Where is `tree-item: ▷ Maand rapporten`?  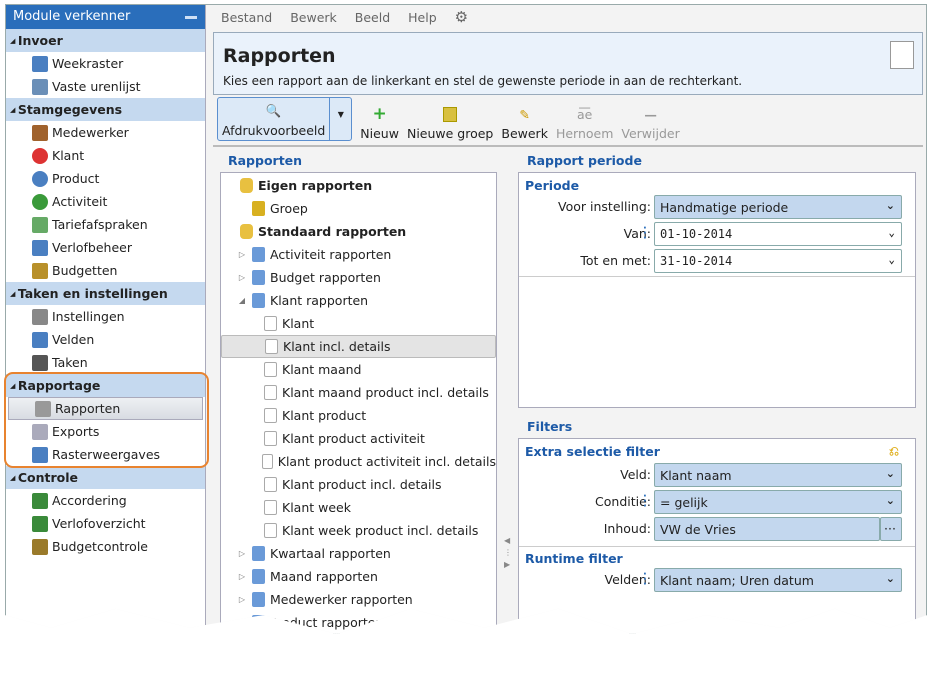 tree-item: ▷ Maand rapporten is located at coordinates (358, 576).